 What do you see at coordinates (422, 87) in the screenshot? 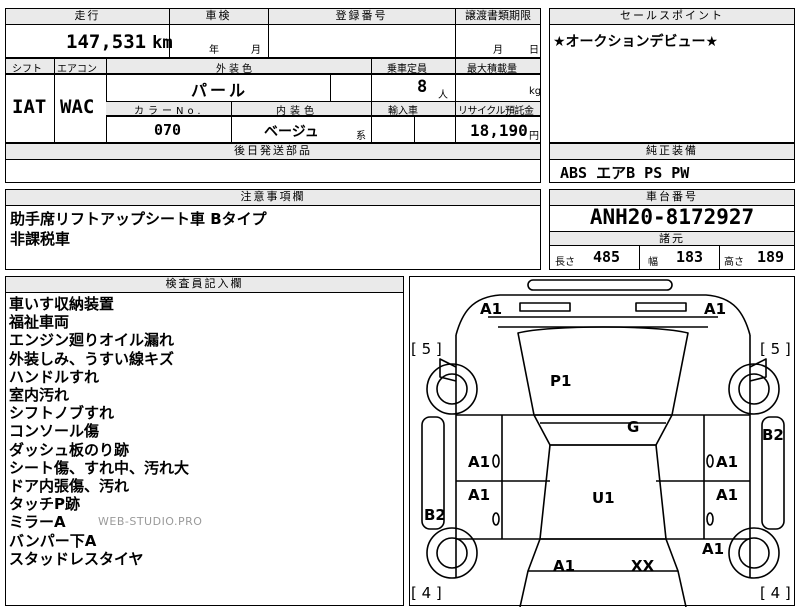
I see `capacity-value: 8` at bounding box center [422, 87].